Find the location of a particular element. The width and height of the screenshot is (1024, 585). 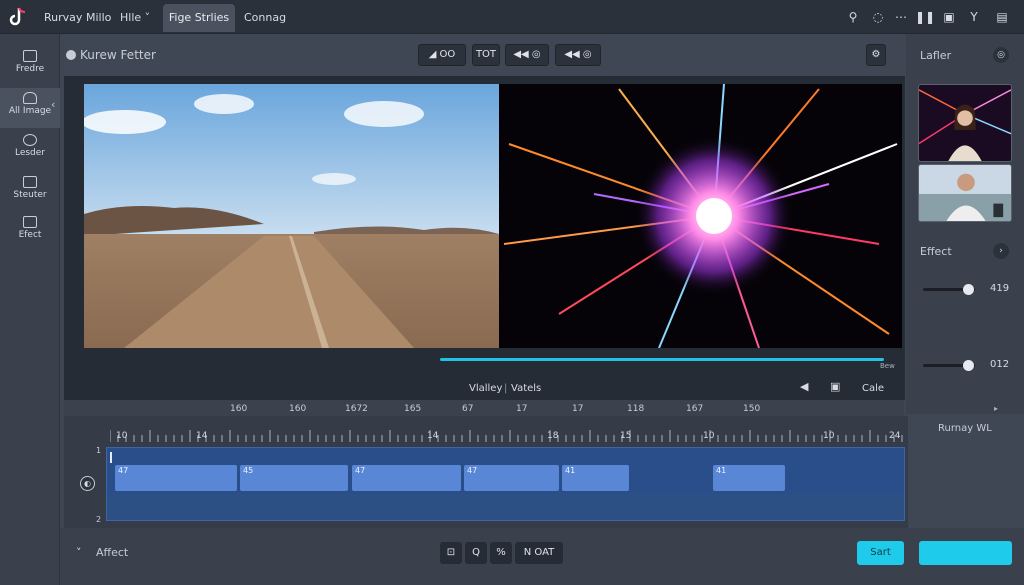

ellipsis-icon: ⋯ is located at coordinates (901, 17).